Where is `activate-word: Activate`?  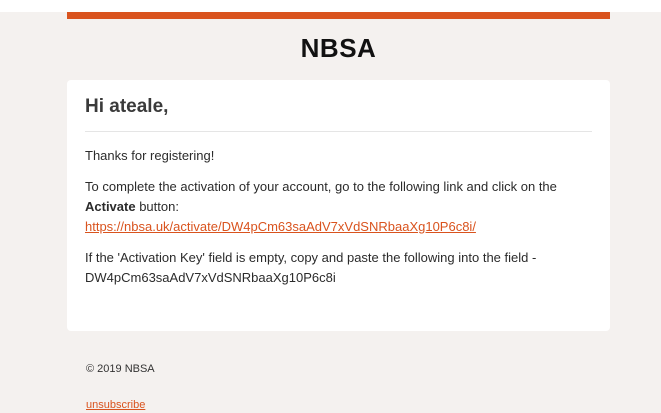
activate-word: Activate is located at coordinates (110, 206).